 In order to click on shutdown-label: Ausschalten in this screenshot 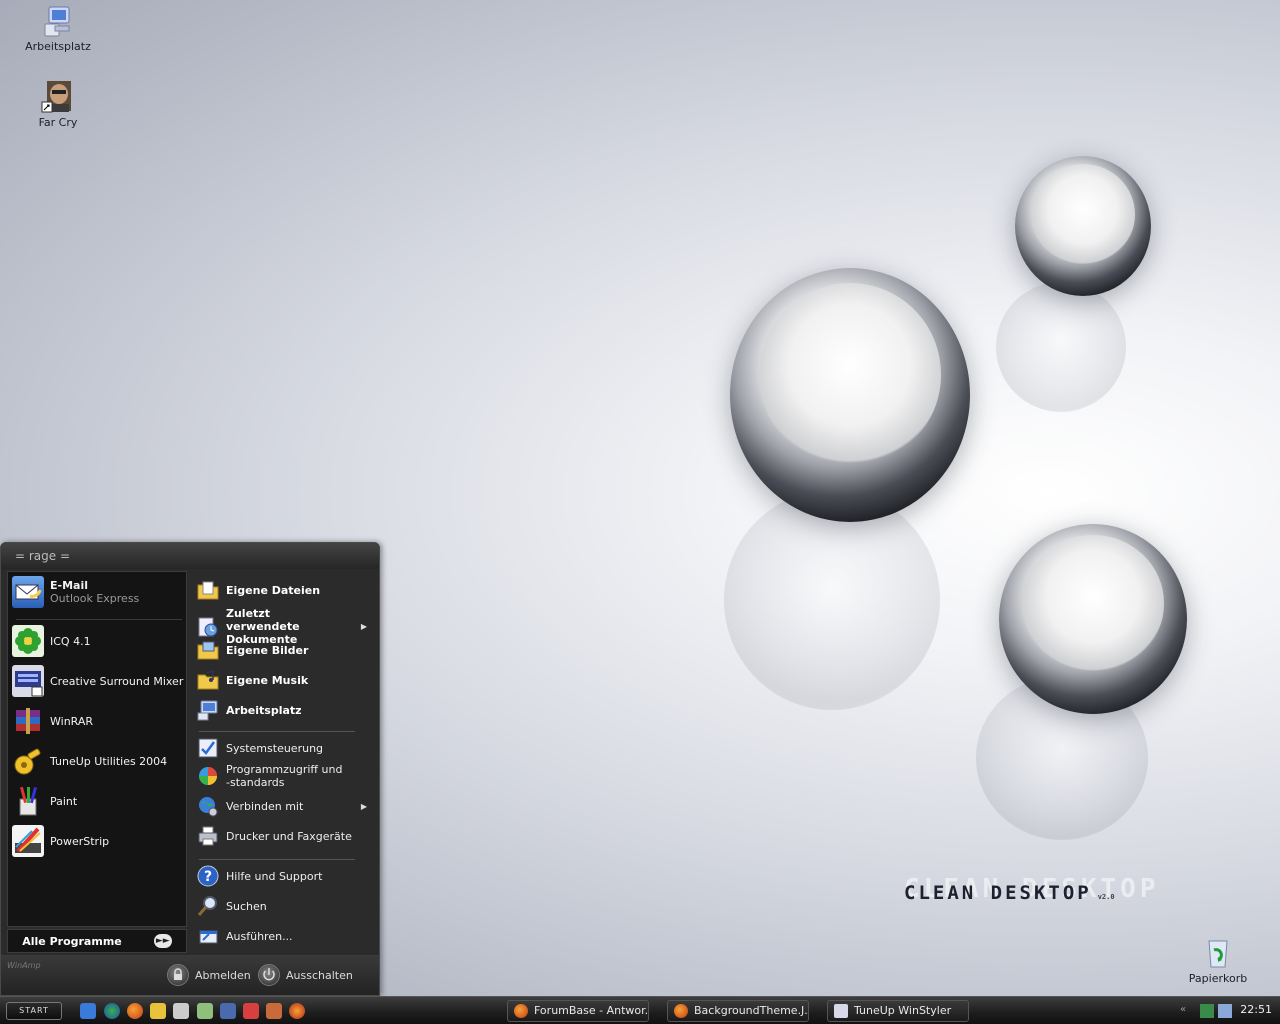, I will do `click(319, 975)`.